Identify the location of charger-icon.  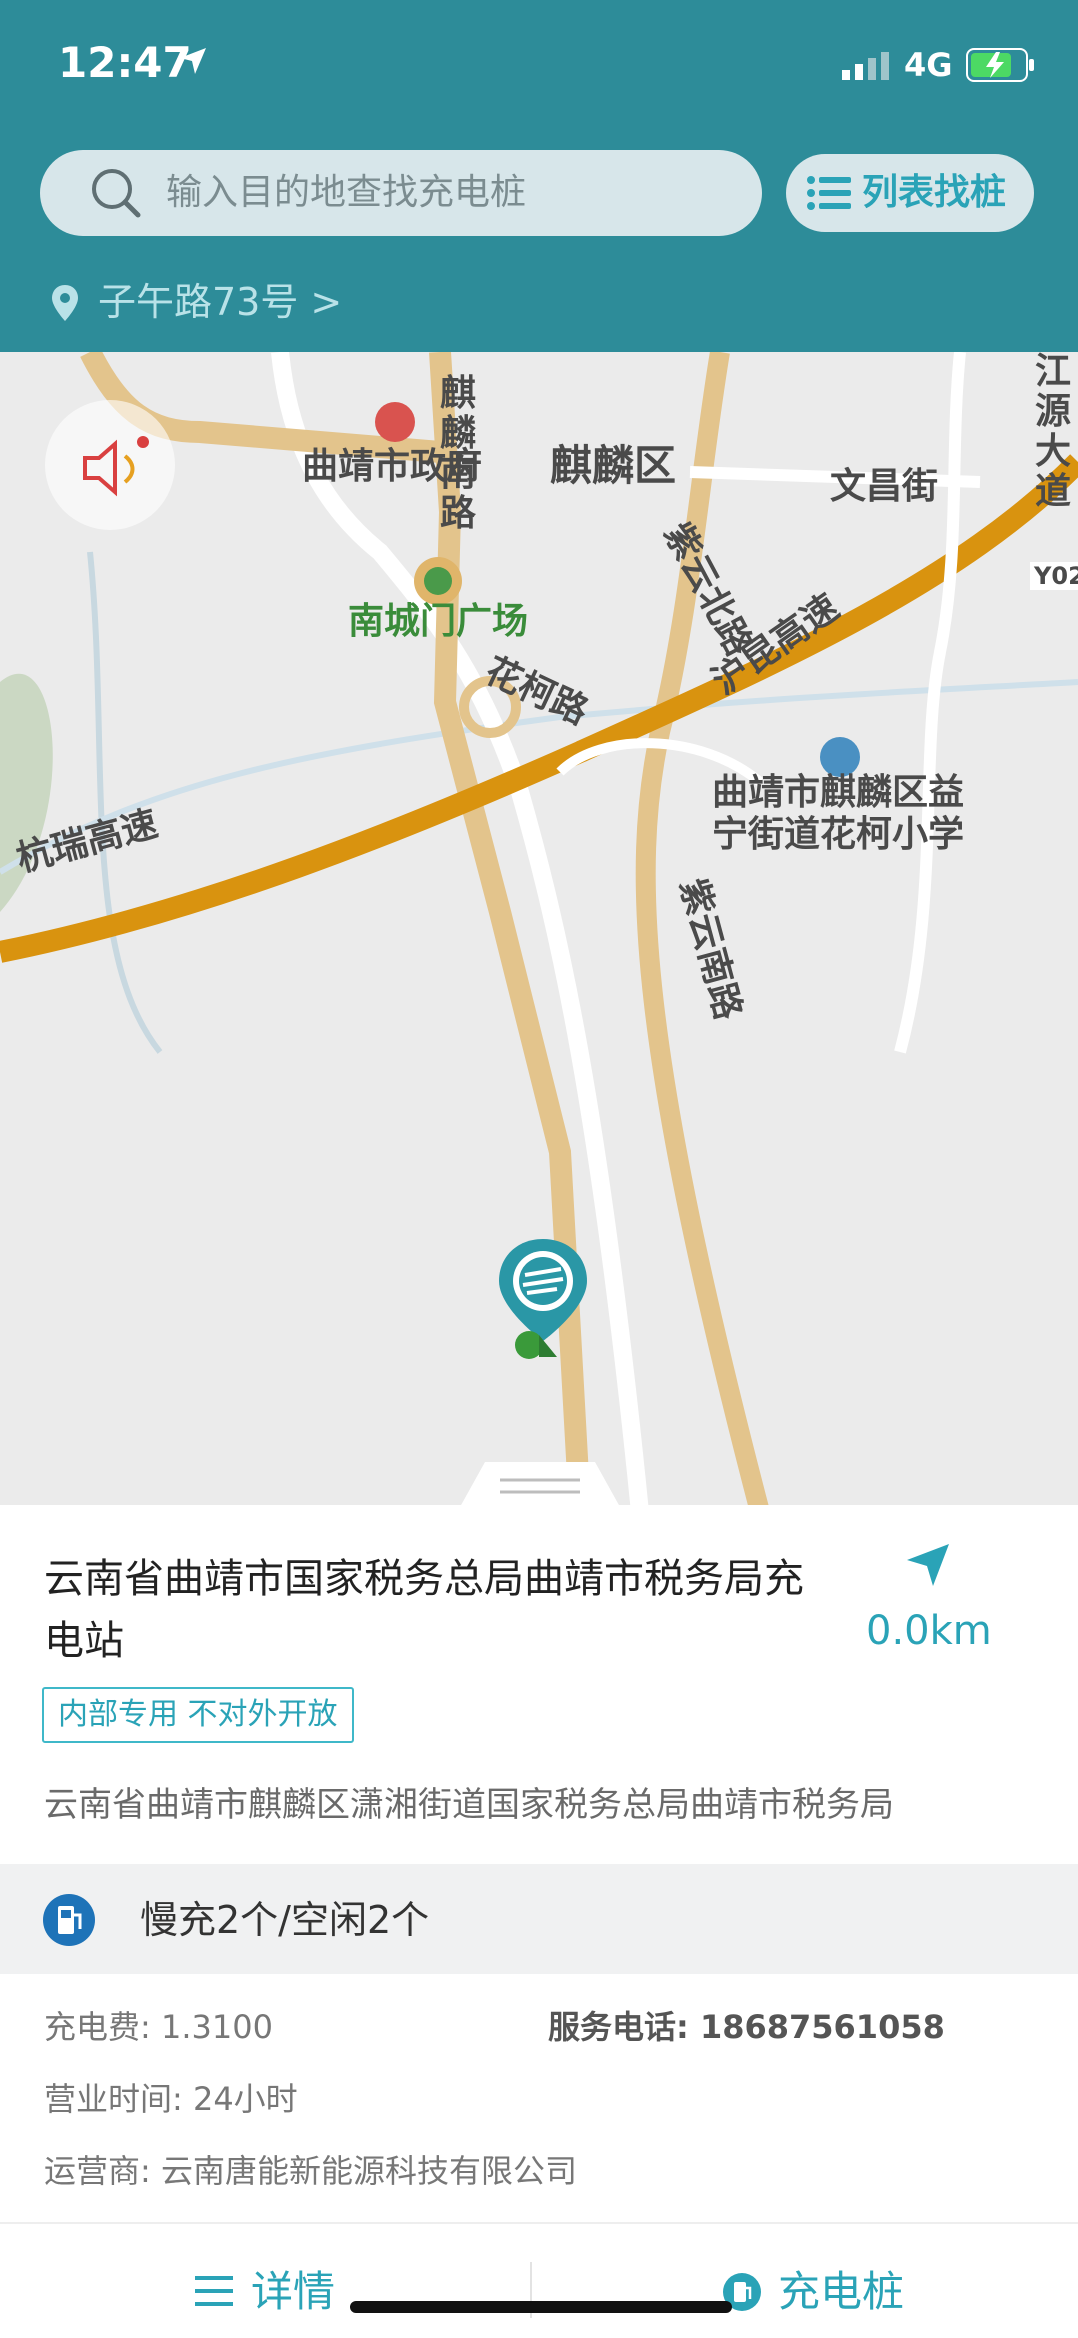
(69, 1920).